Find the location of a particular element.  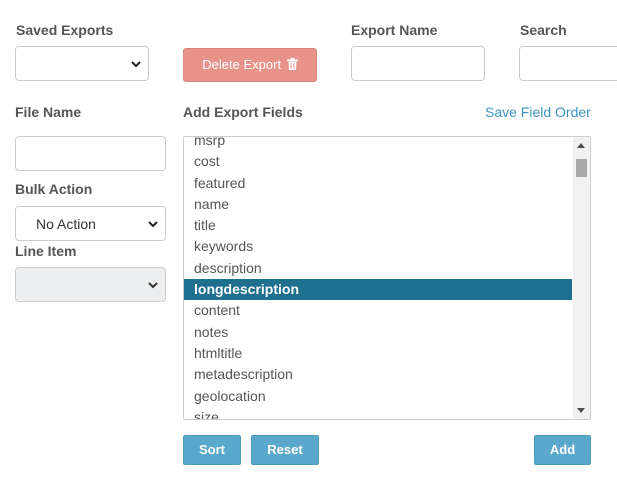

scroll-up-arrow-icon is located at coordinates (581, 145).